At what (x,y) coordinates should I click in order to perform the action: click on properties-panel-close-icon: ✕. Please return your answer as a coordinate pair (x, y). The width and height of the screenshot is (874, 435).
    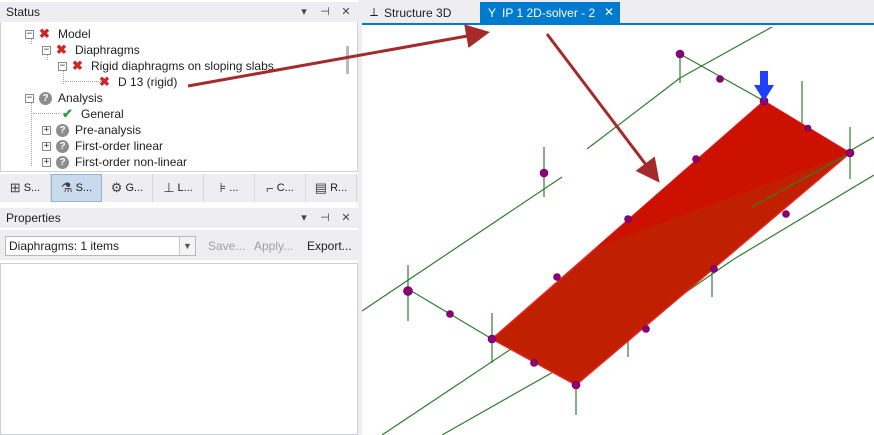
    Looking at the image, I should click on (346, 218).